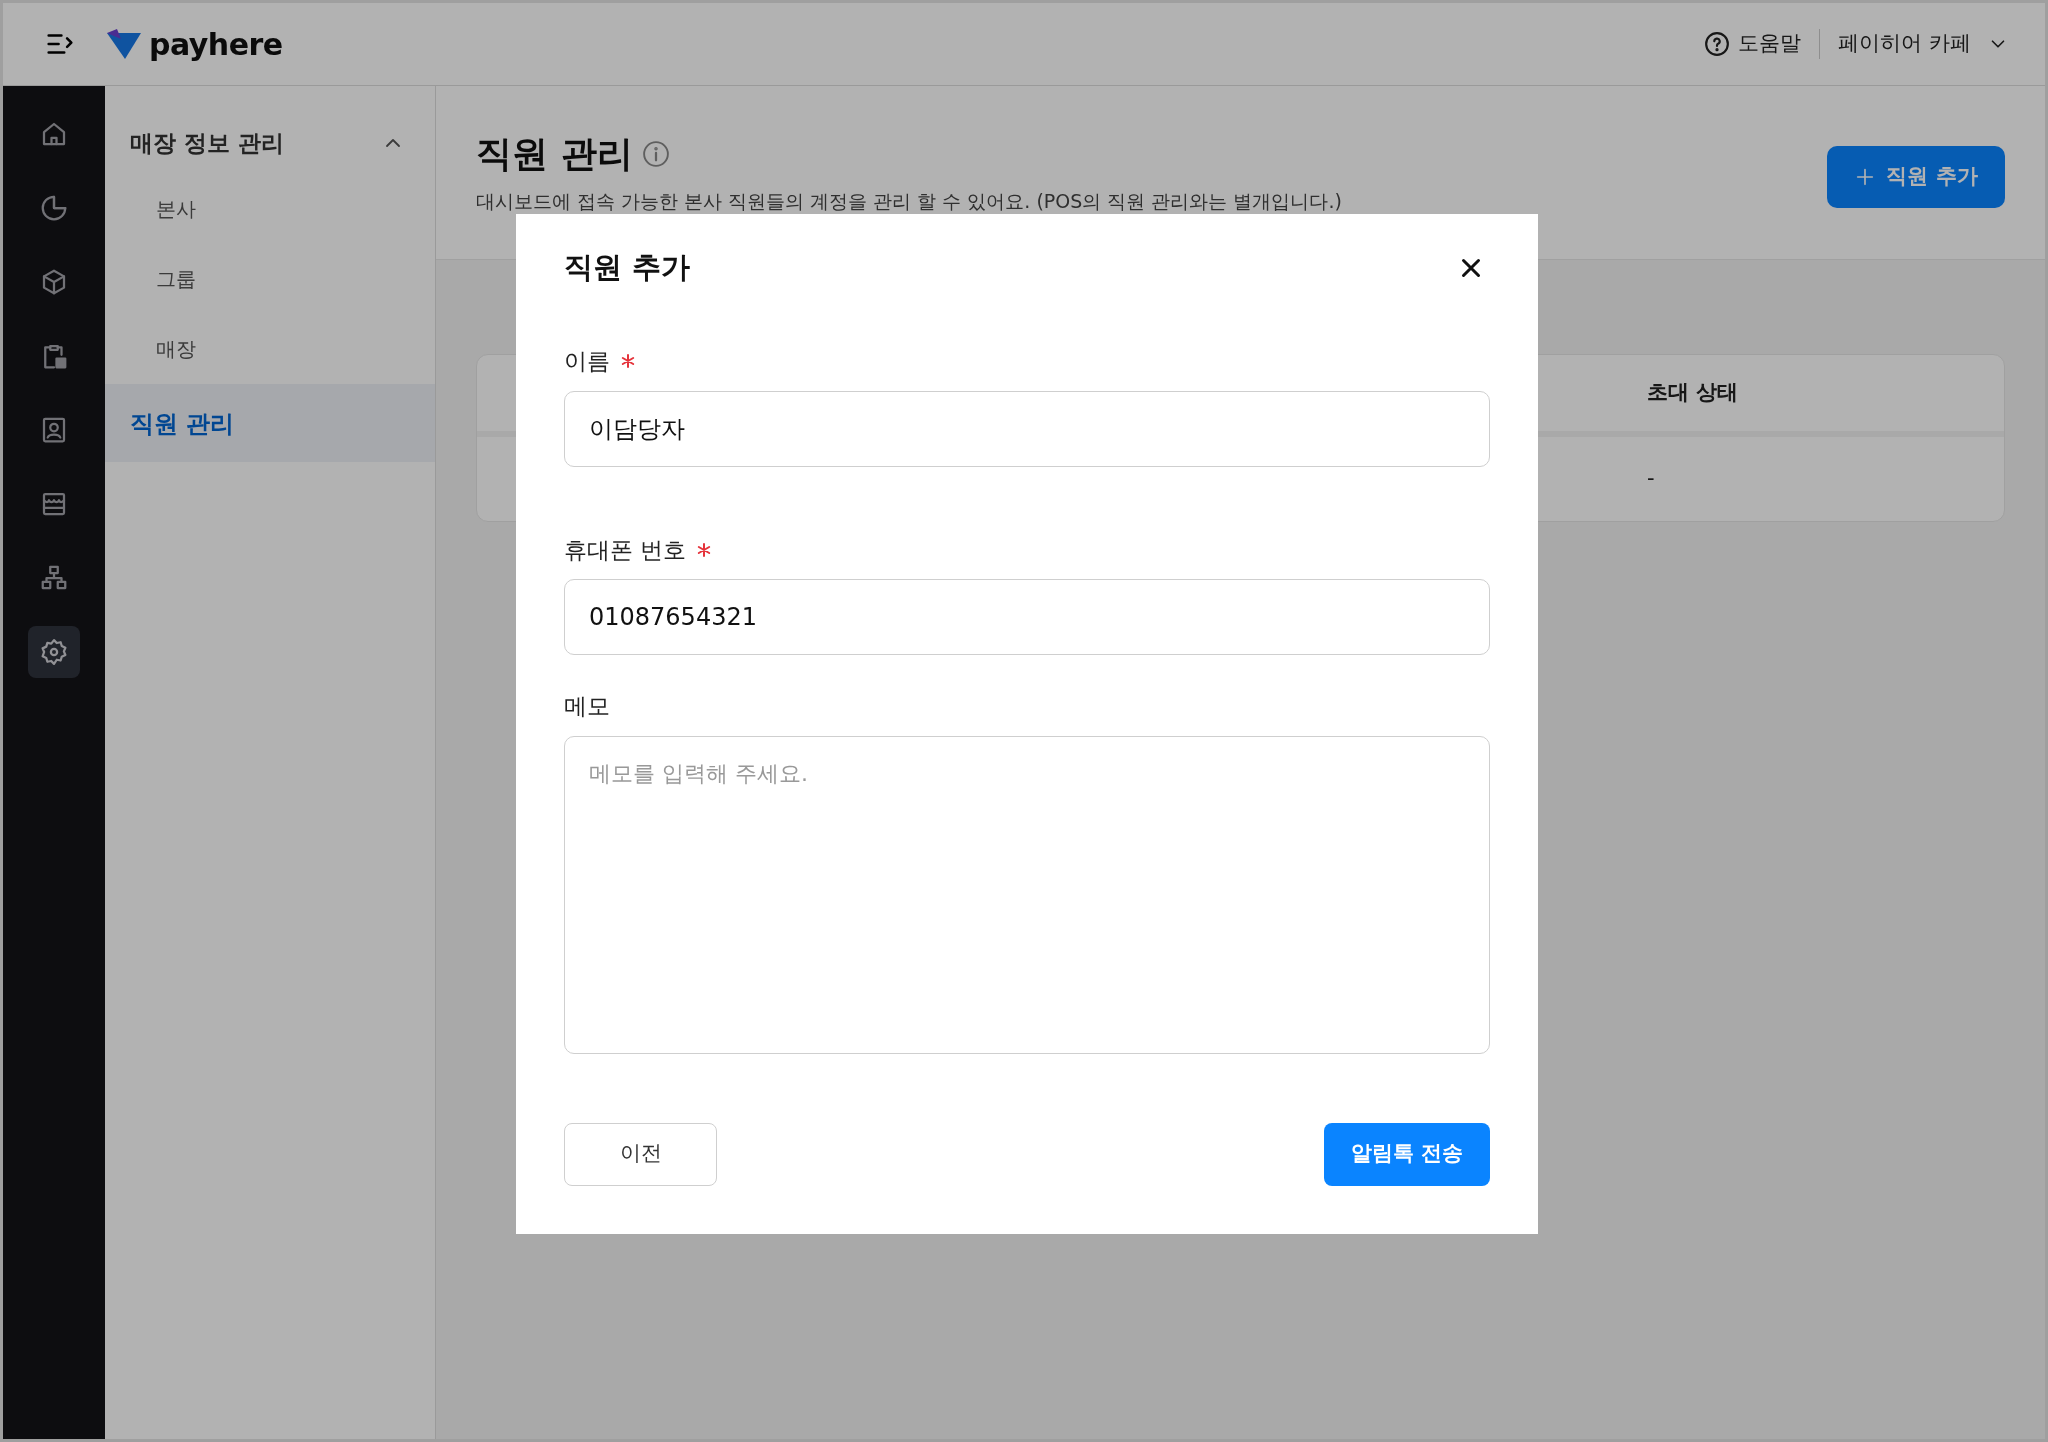 The height and width of the screenshot is (1442, 2048). Describe the element at coordinates (1717, 44) in the screenshot. I see `help-icon` at that location.